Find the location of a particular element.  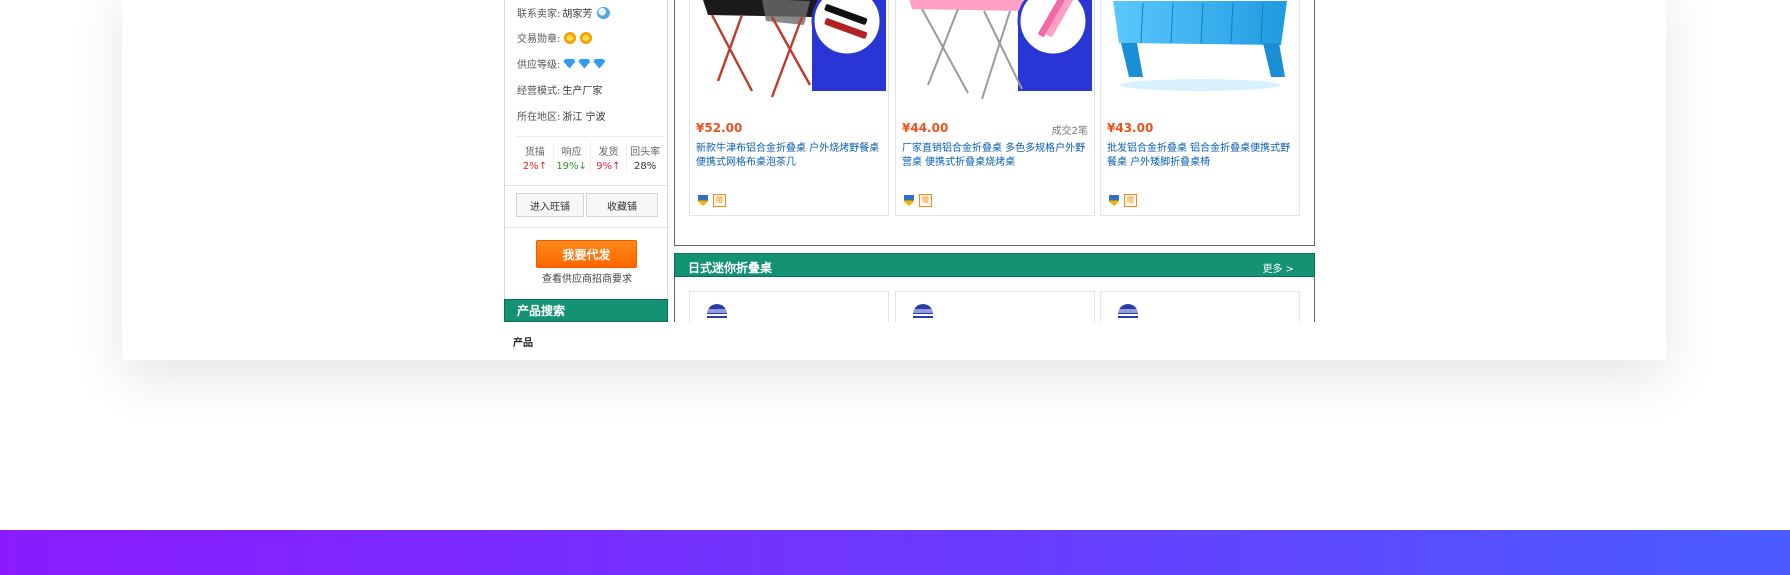

stat-item: 响应 19%↓ is located at coordinates (572, 157).